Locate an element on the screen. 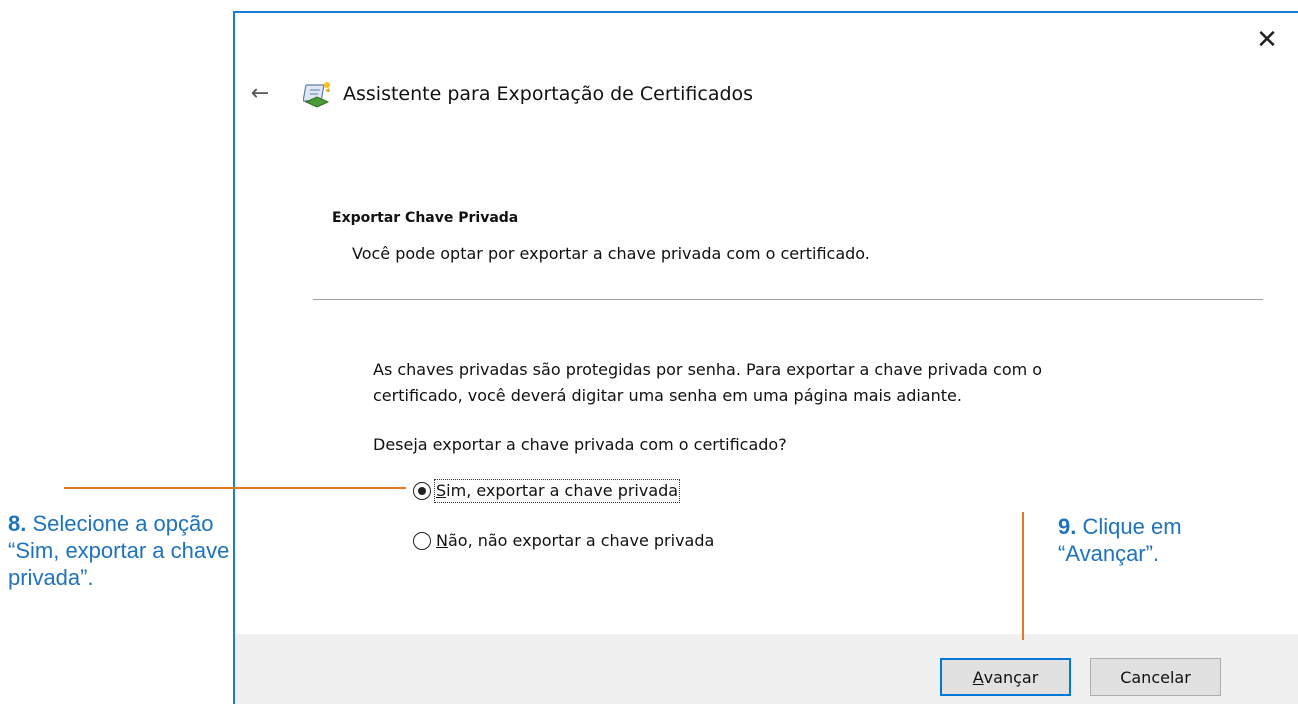 The image size is (1298, 704). next-button: Avançar is located at coordinates (1005, 677).